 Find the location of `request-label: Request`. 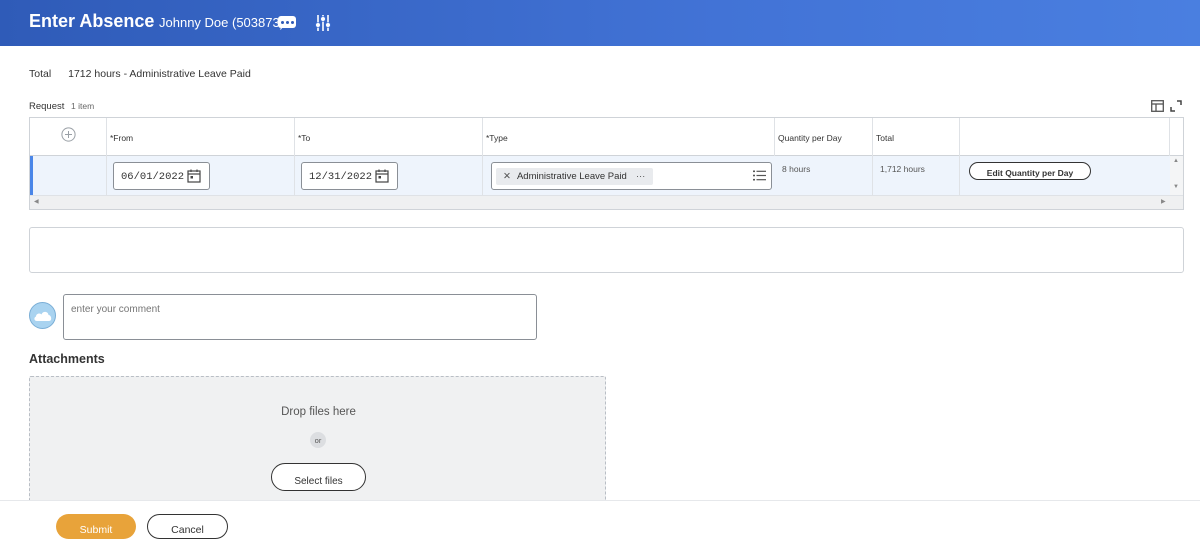

request-label: Request is located at coordinates (47, 106).